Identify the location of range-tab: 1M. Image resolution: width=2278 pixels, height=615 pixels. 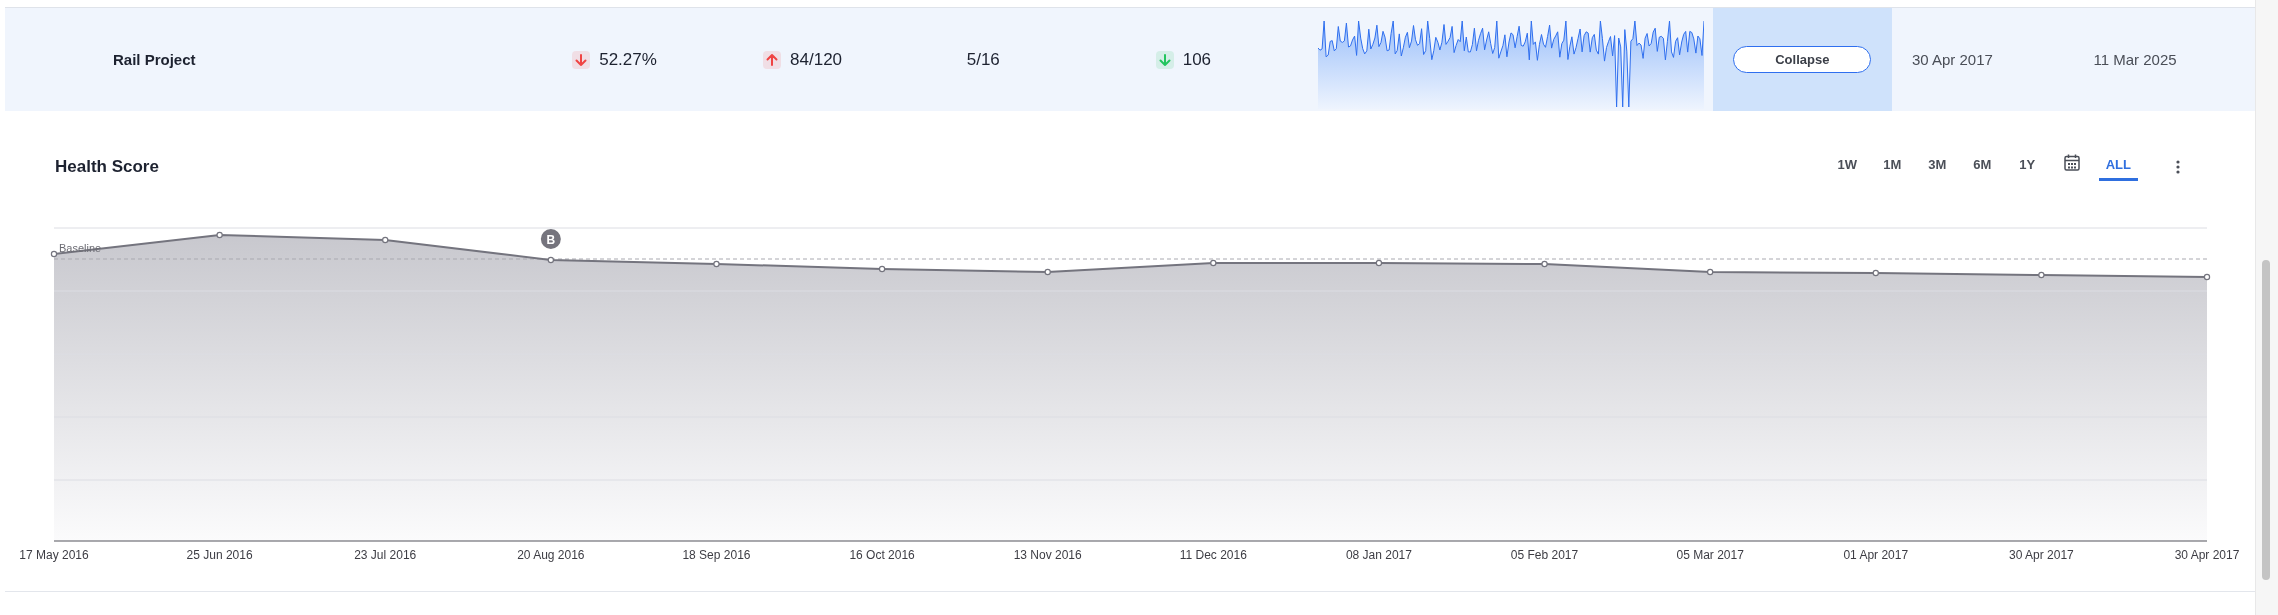
(1892, 166).